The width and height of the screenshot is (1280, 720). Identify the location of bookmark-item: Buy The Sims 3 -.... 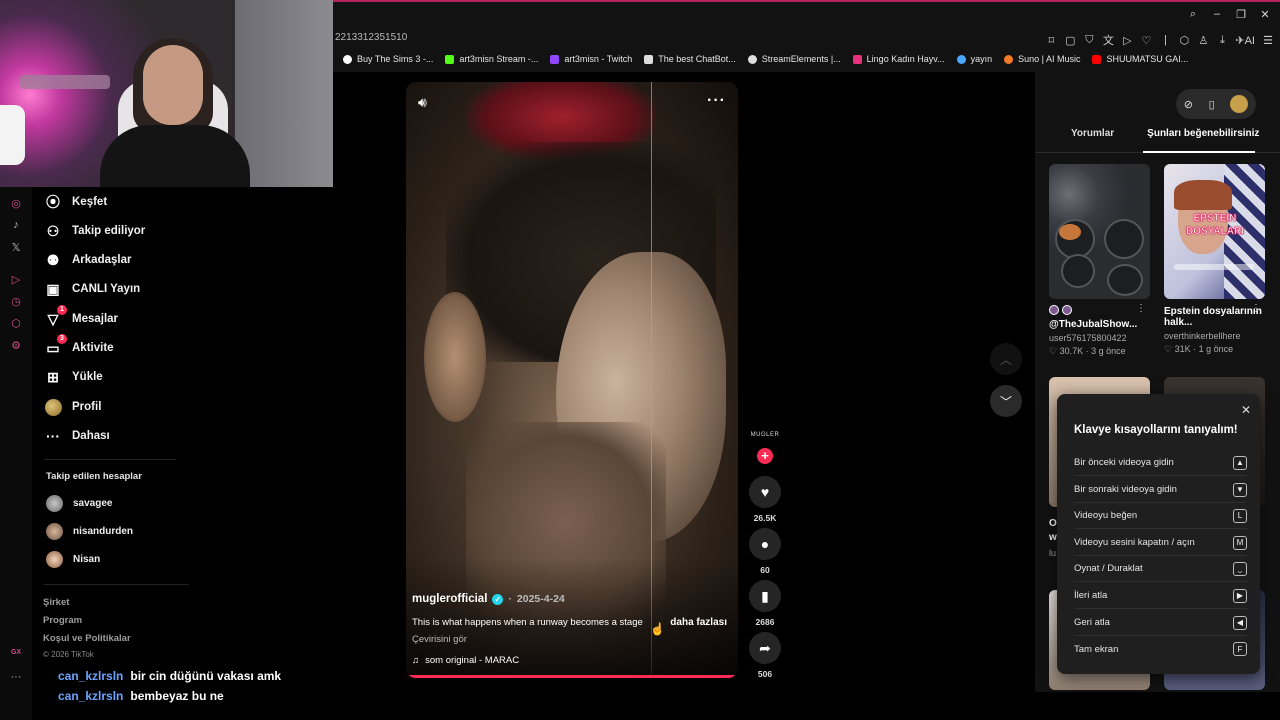
(388, 59).